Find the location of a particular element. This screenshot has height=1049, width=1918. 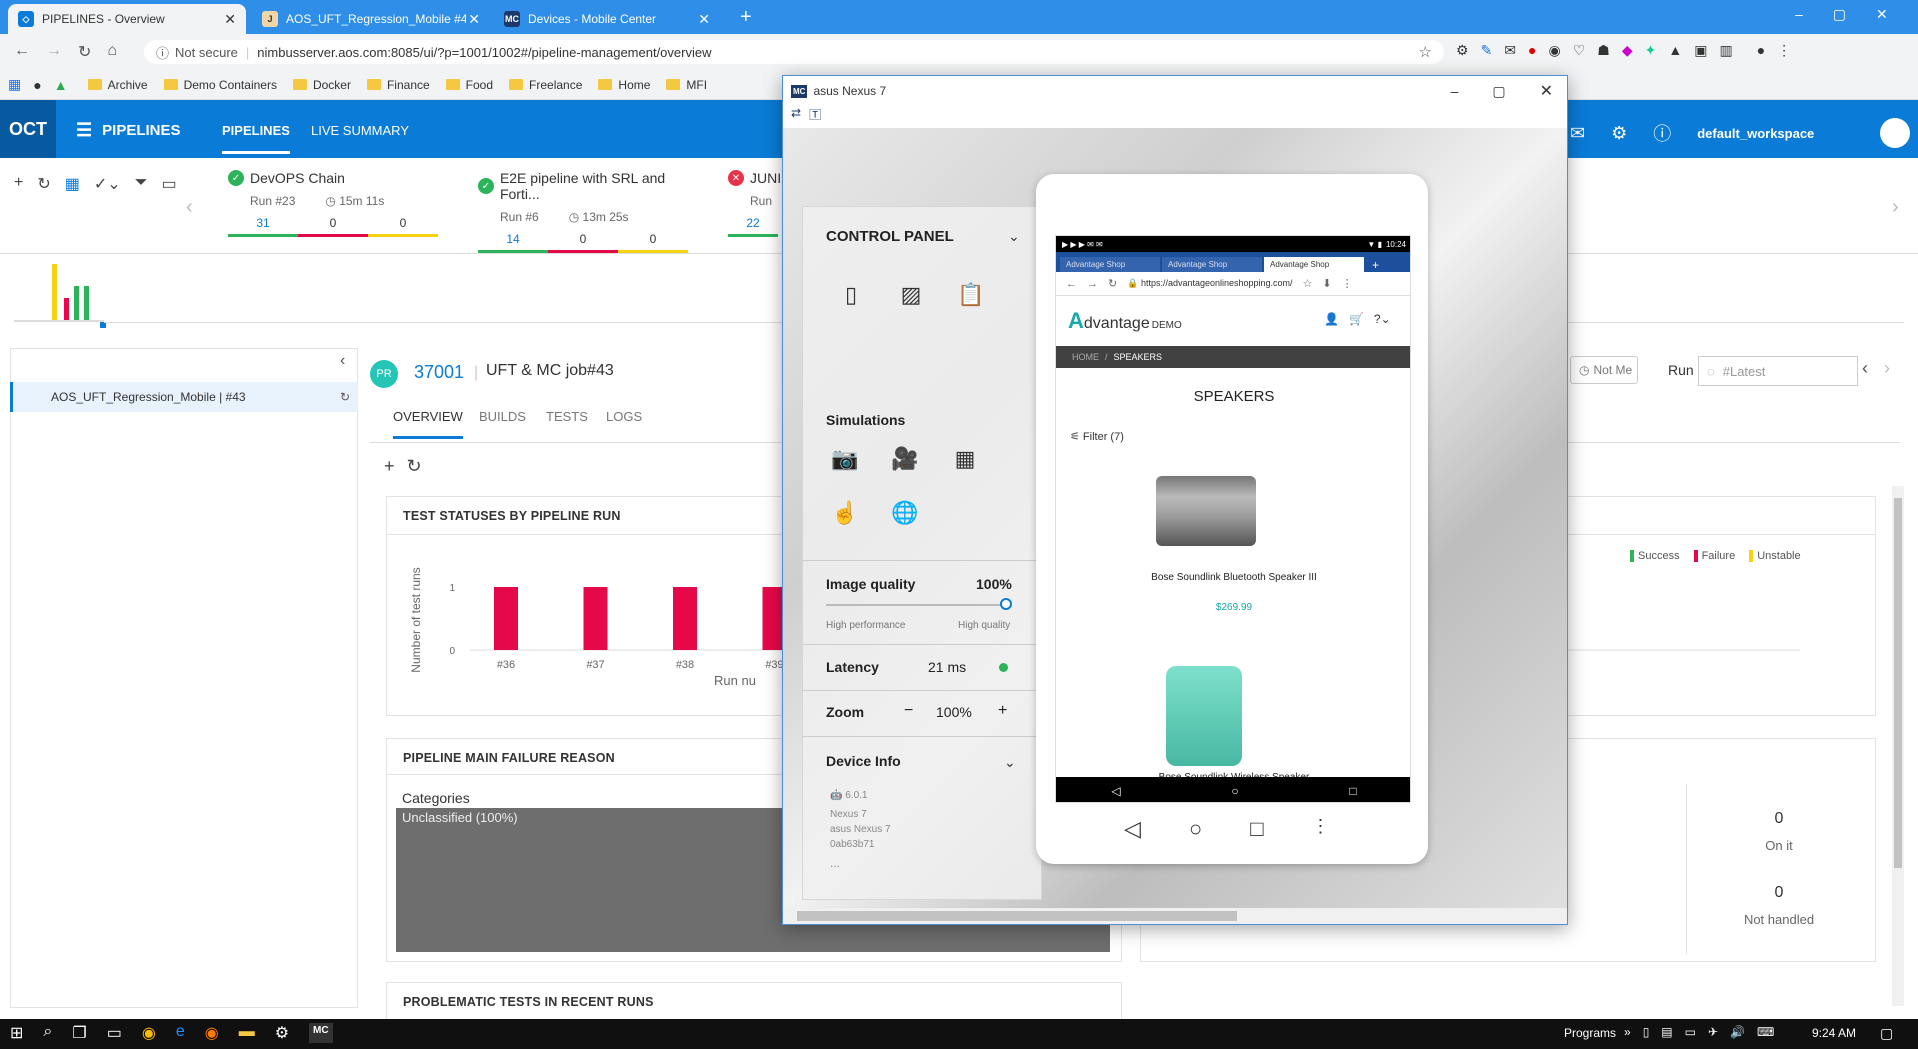

pipeline-card: ✕ JUNI Run 22 is located at coordinates (758, 203).